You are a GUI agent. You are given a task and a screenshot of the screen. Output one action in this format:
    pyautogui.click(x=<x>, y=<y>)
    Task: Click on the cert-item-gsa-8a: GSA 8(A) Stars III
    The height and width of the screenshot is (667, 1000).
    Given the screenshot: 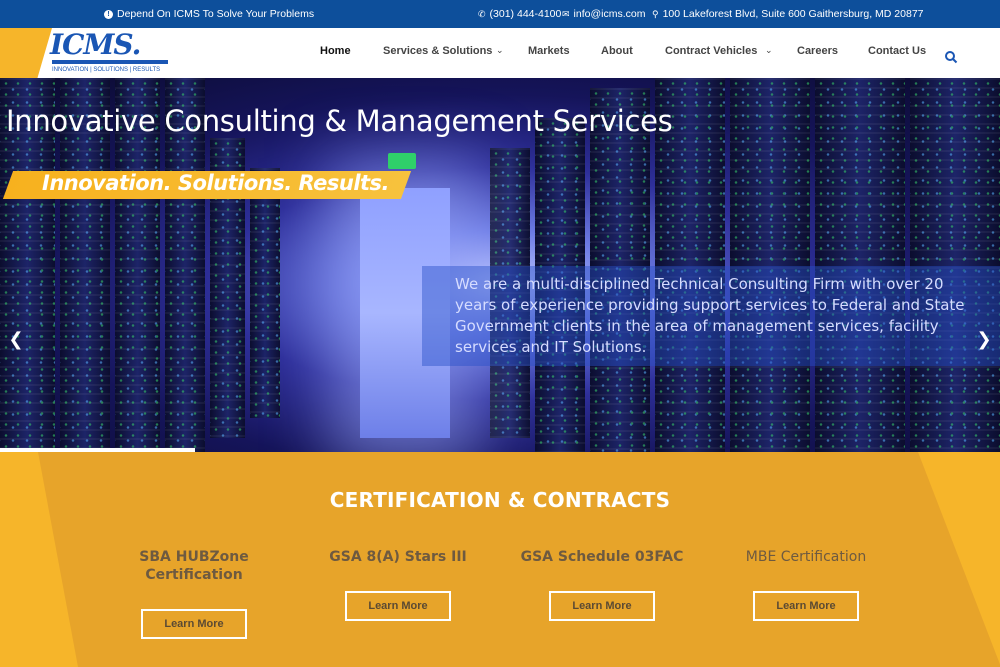 What is the action you would take?
    pyautogui.click(x=398, y=557)
    